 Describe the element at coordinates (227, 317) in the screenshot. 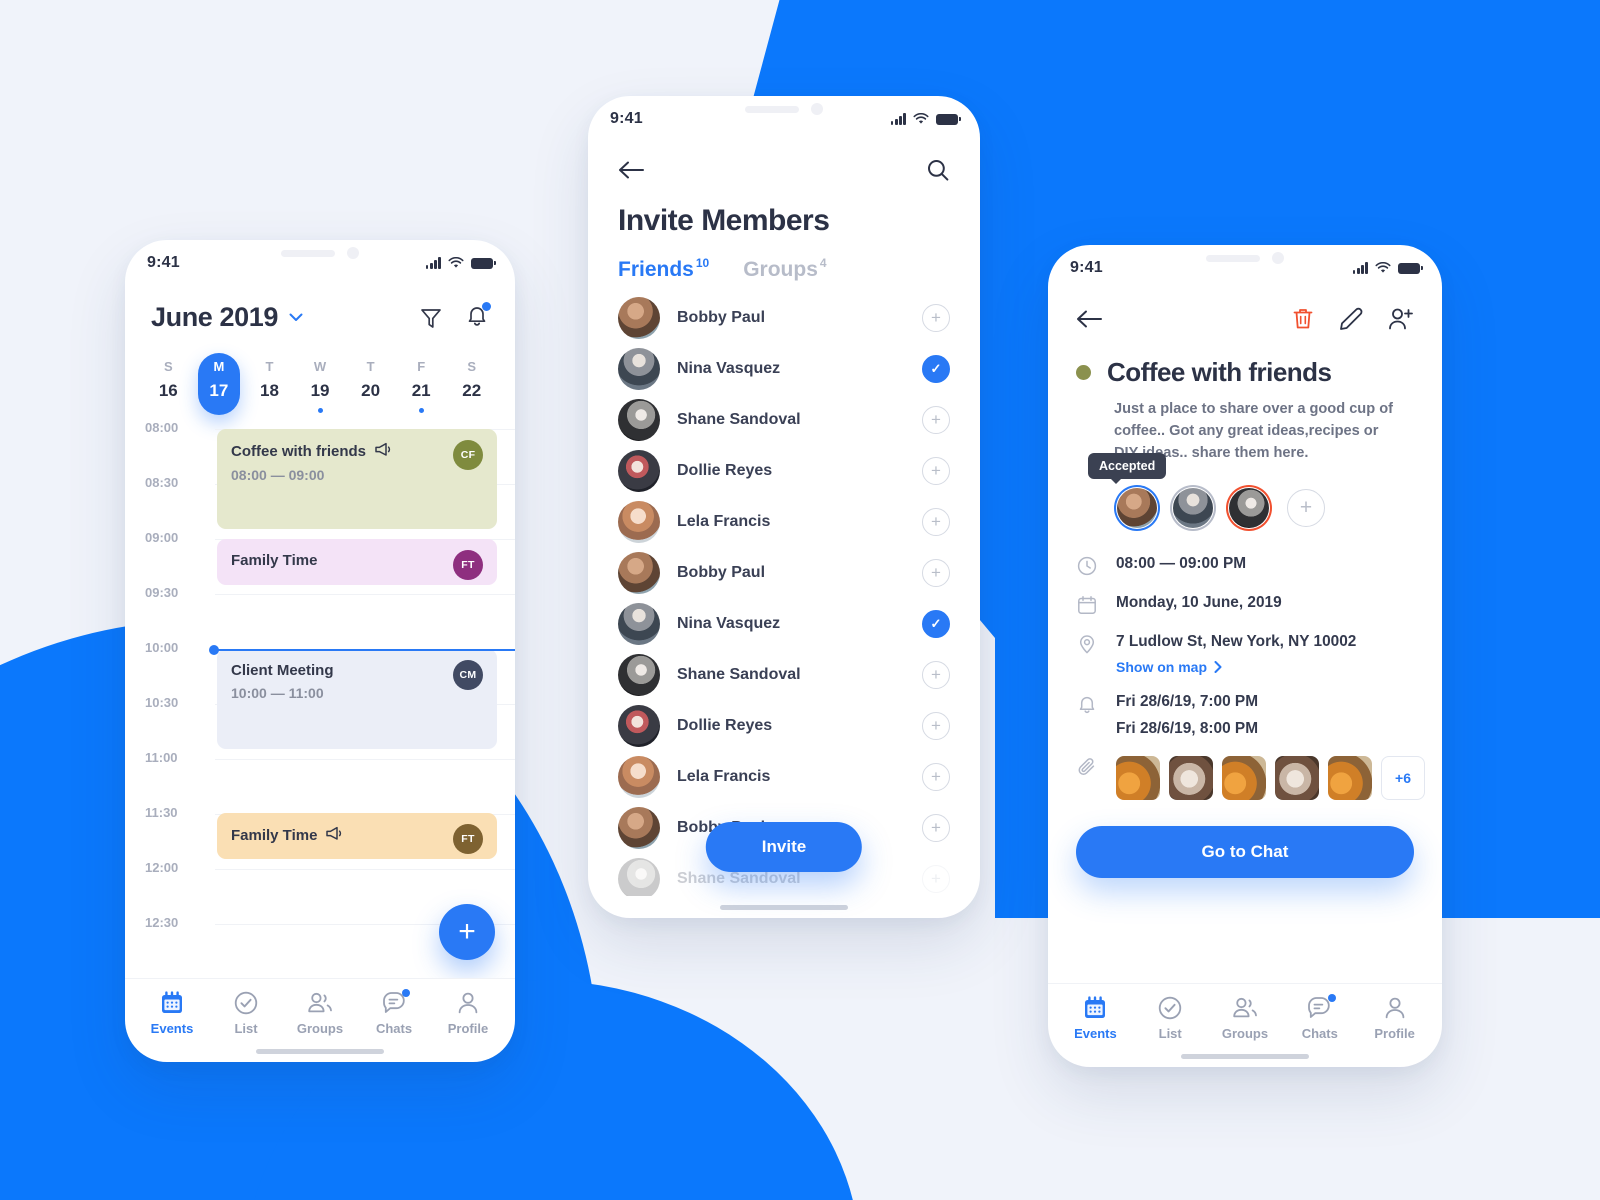

I see `month-selector: June 2019` at that location.